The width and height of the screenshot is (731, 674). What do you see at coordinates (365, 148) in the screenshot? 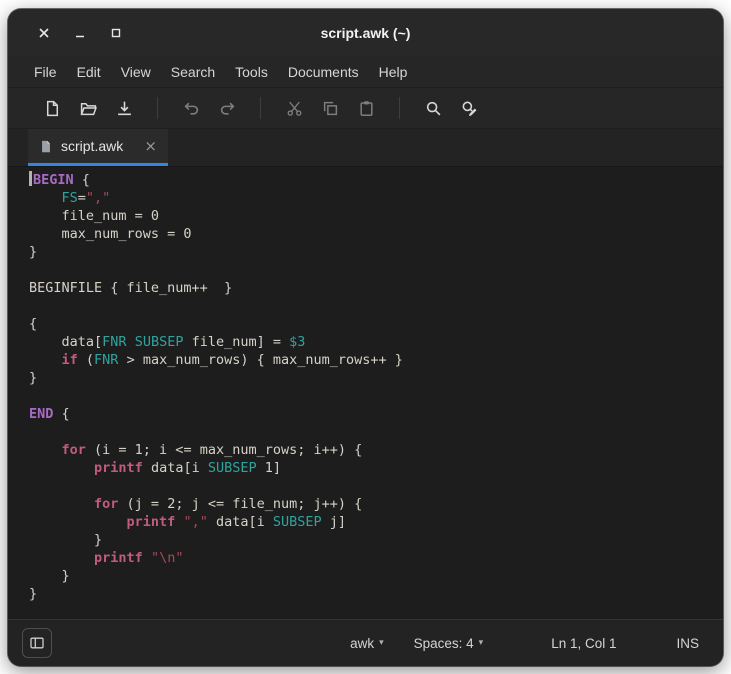
I see `tab-bar: script.awk ×` at bounding box center [365, 148].